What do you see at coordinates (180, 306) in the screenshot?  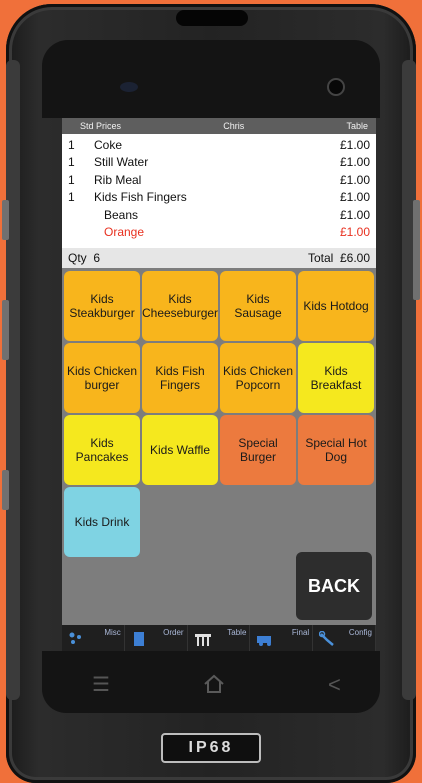 I see `menu-item-kids-cheeseburger: Kids Cheeseburger` at bounding box center [180, 306].